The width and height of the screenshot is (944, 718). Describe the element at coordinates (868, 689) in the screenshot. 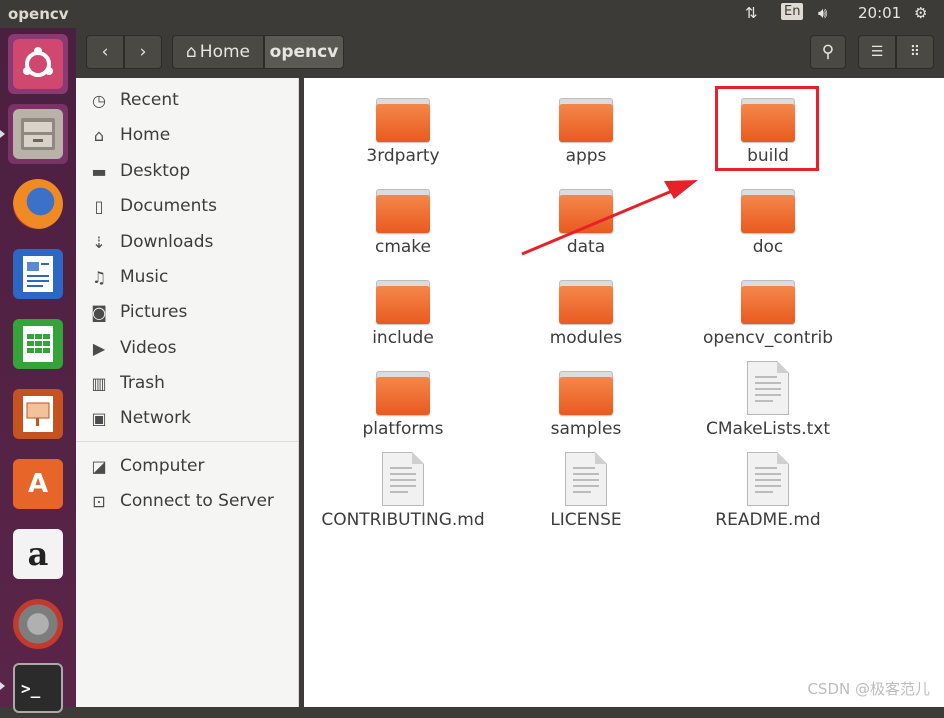

I see `watermark: CSDN @极客范儿` at that location.